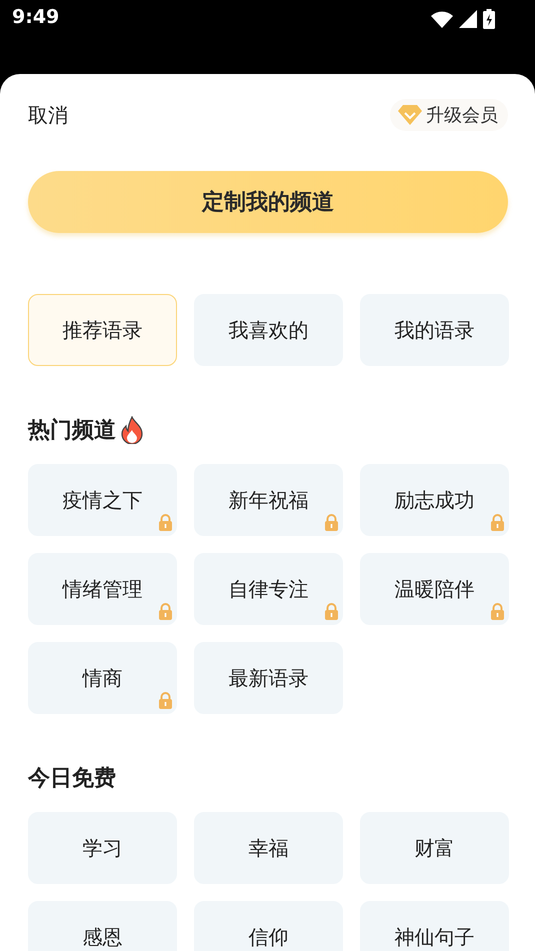 This screenshot has height=951, width=535. Describe the element at coordinates (102, 926) in the screenshot. I see `channel-card: 感恩` at that location.